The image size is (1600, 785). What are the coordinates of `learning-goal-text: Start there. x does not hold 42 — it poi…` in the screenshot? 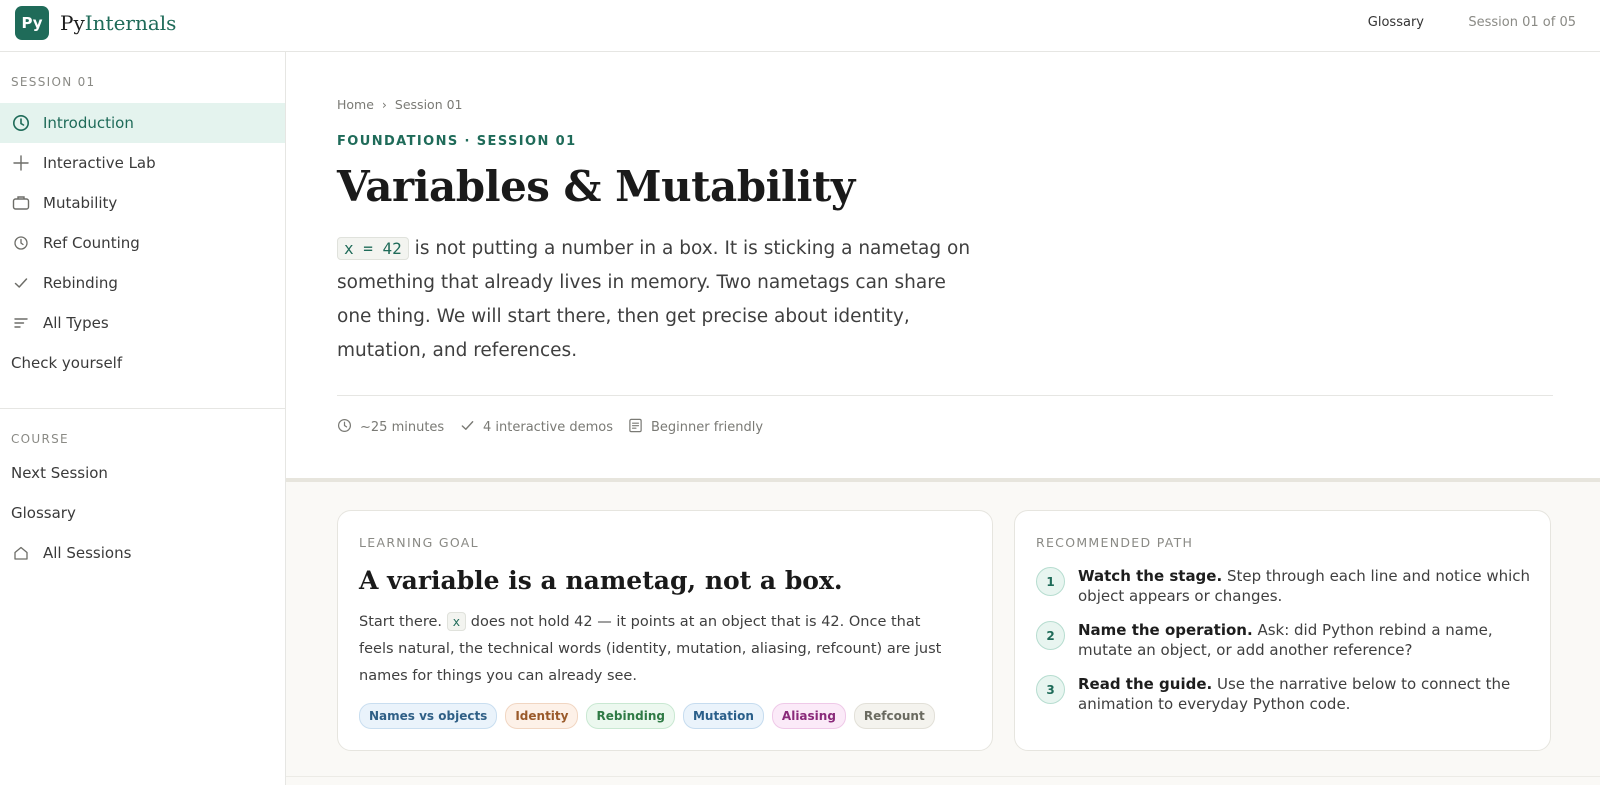 It's located at (659, 649).